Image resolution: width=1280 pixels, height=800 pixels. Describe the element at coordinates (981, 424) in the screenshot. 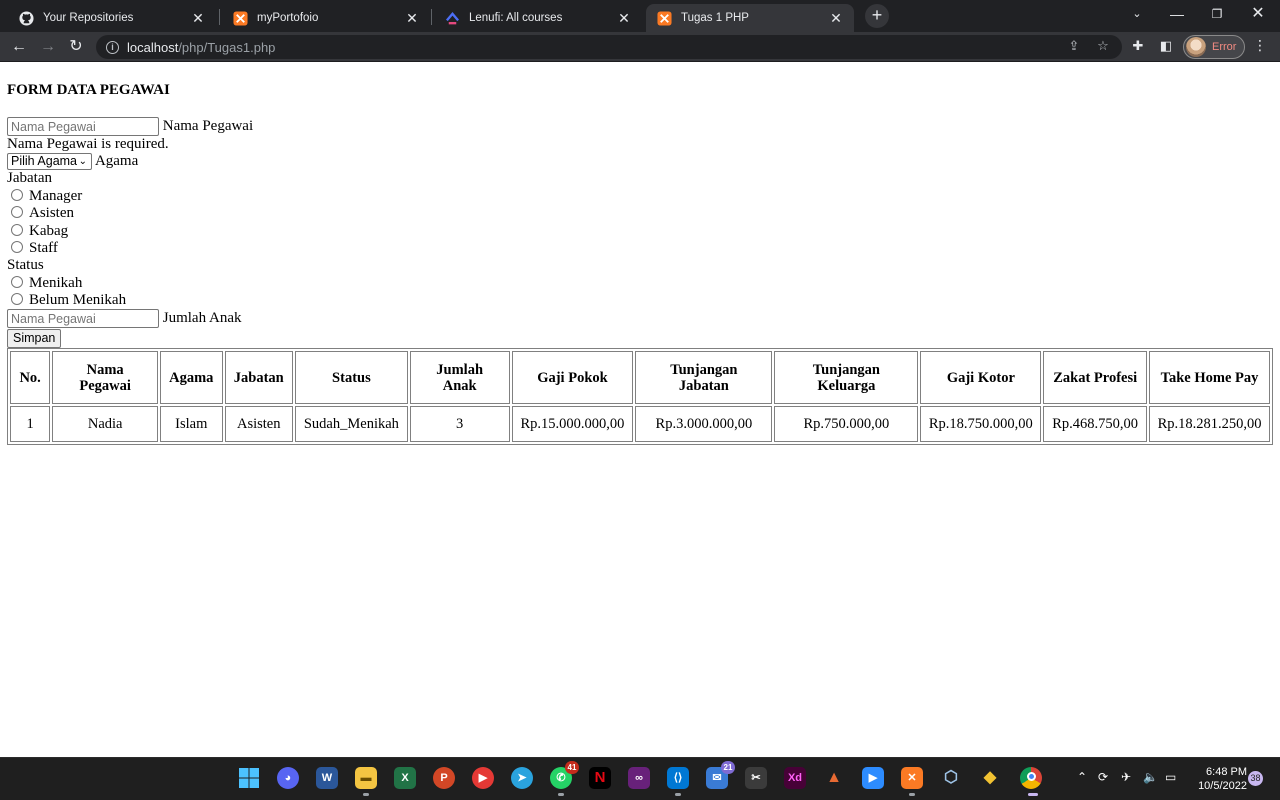

I see `table-cell: Rp.18.750.000,00` at that location.